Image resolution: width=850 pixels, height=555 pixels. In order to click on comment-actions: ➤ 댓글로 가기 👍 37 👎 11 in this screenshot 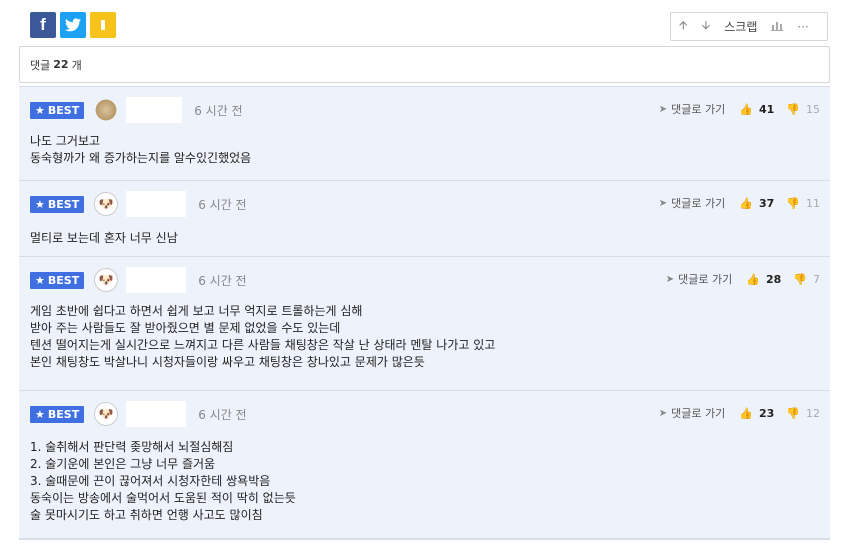, I will do `click(739, 203)`.